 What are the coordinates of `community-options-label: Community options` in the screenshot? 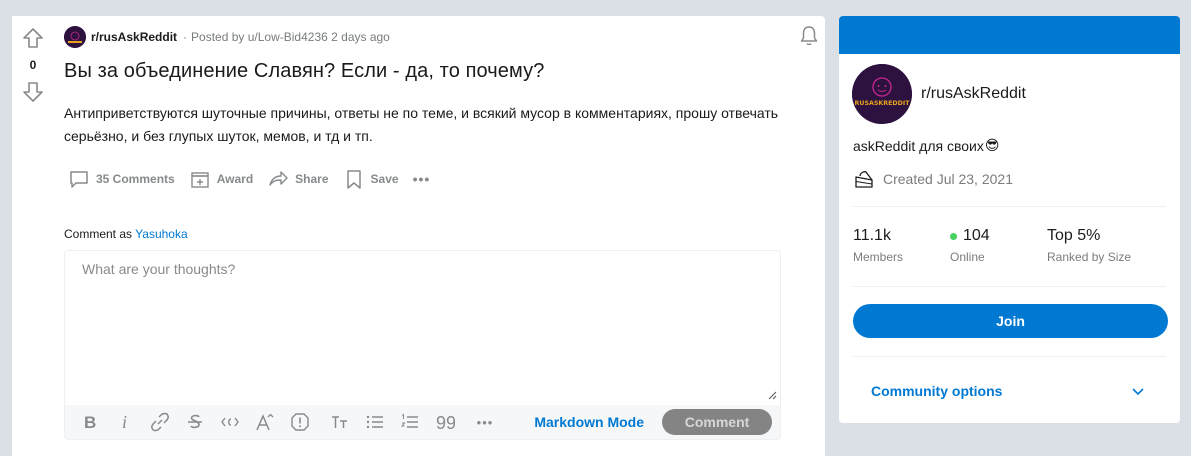 It's located at (937, 391).